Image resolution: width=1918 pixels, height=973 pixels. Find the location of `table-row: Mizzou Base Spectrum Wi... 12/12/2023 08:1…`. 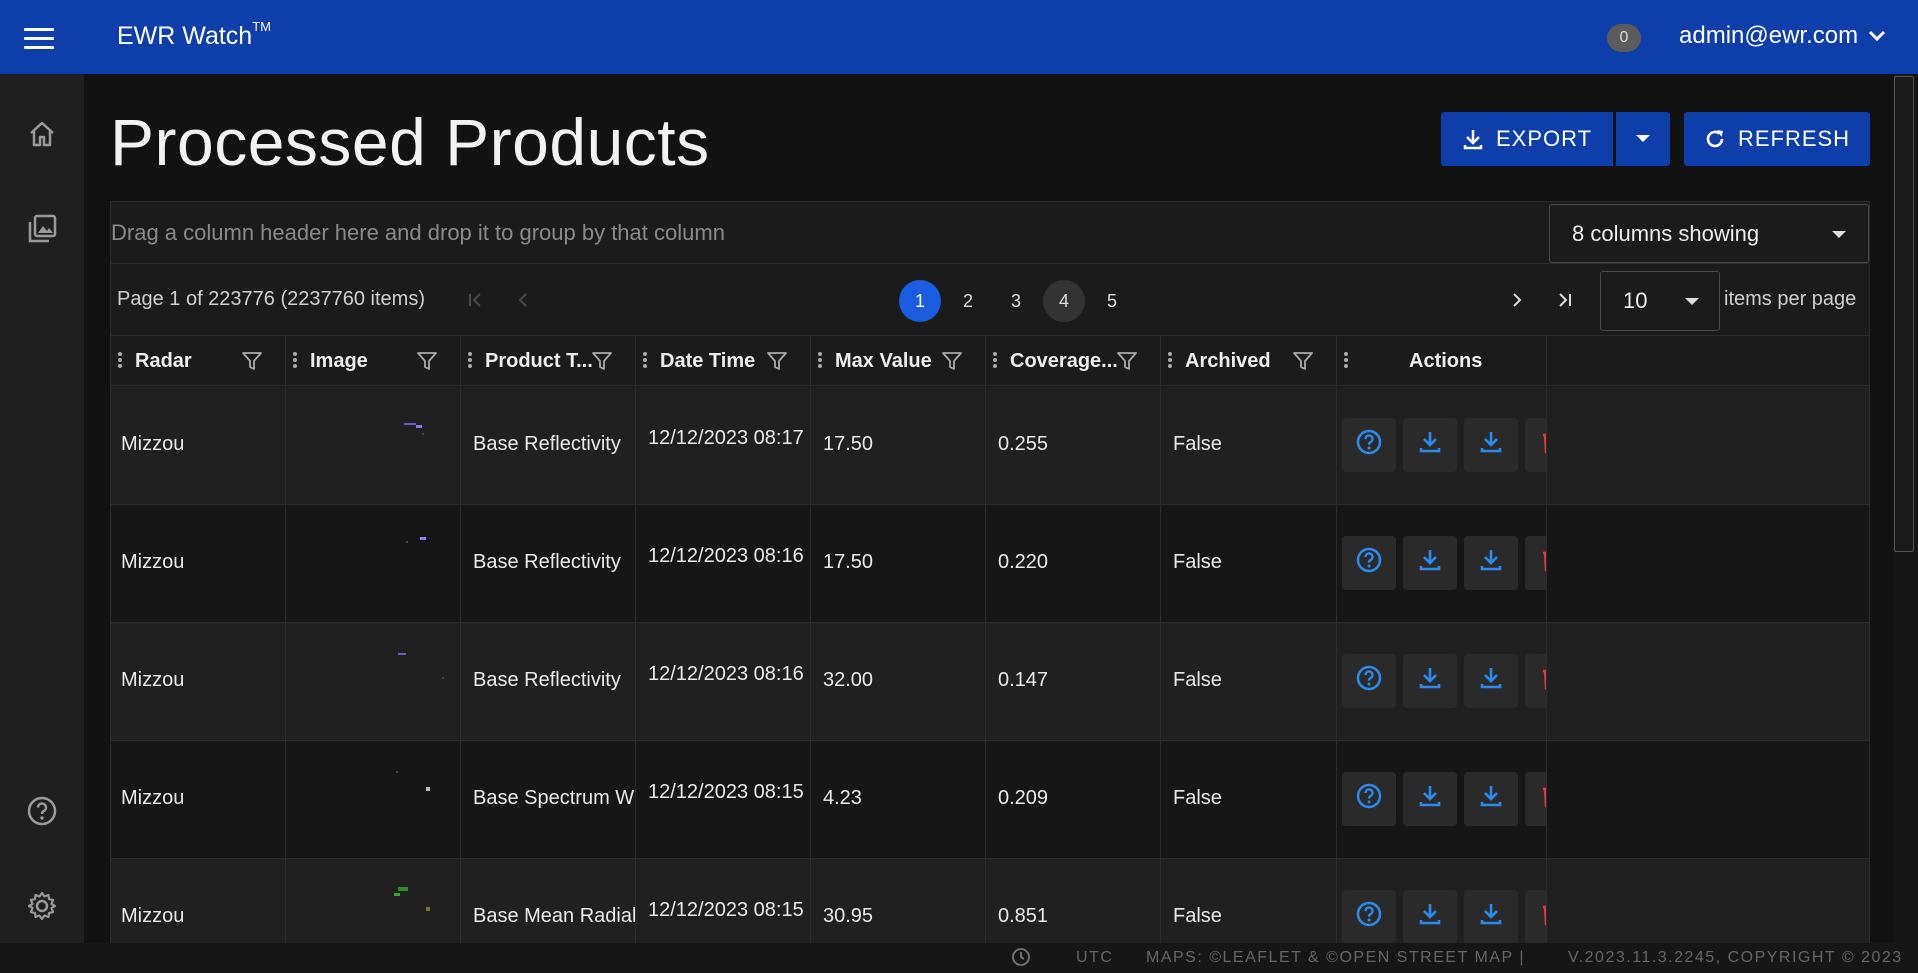

table-row: Mizzou Base Spectrum Wi... 12/12/2023 08:1… is located at coordinates (990, 800).